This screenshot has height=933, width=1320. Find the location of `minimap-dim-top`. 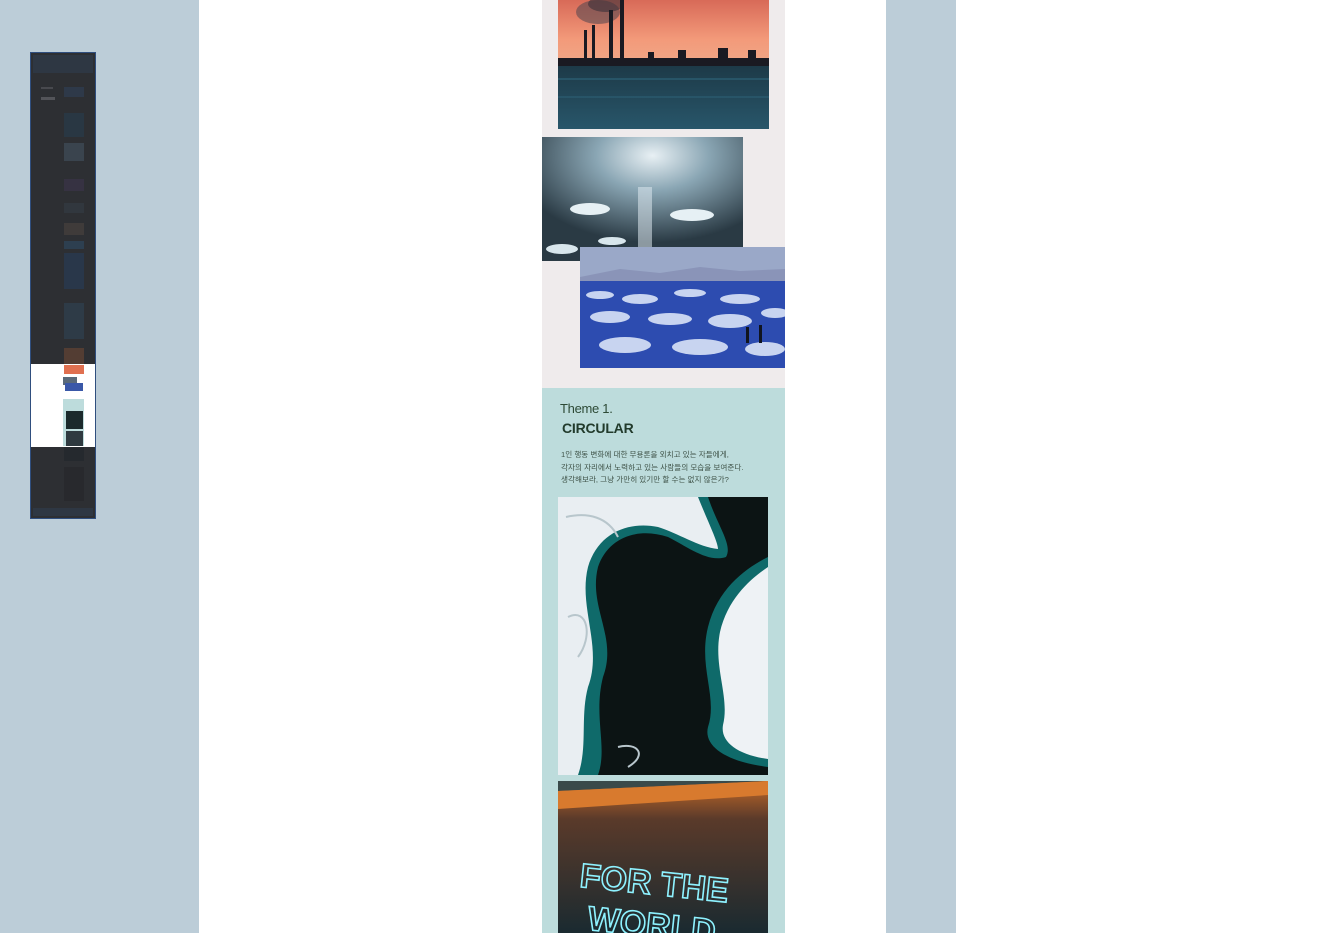

minimap-dim-top is located at coordinates (63, 208).